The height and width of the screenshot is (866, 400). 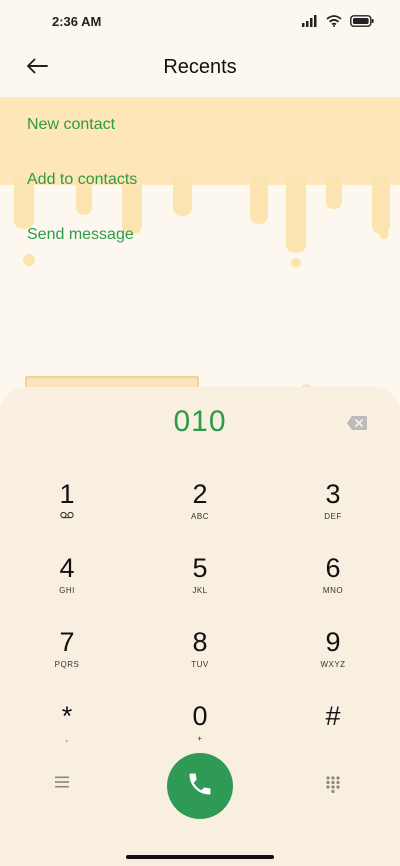 I want to click on signal-icon, so click(x=310, y=23).